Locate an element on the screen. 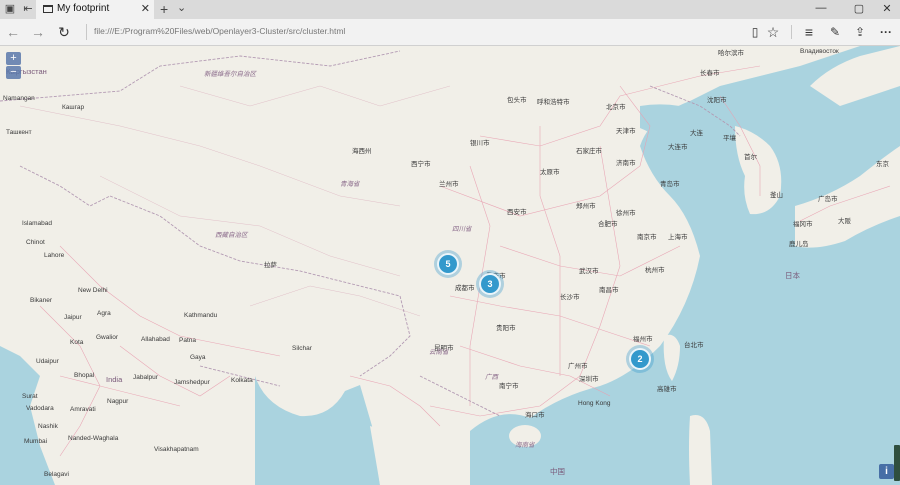 The height and width of the screenshot is (485, 900). map-label: 福州市 is located at coordinates (643, 339).